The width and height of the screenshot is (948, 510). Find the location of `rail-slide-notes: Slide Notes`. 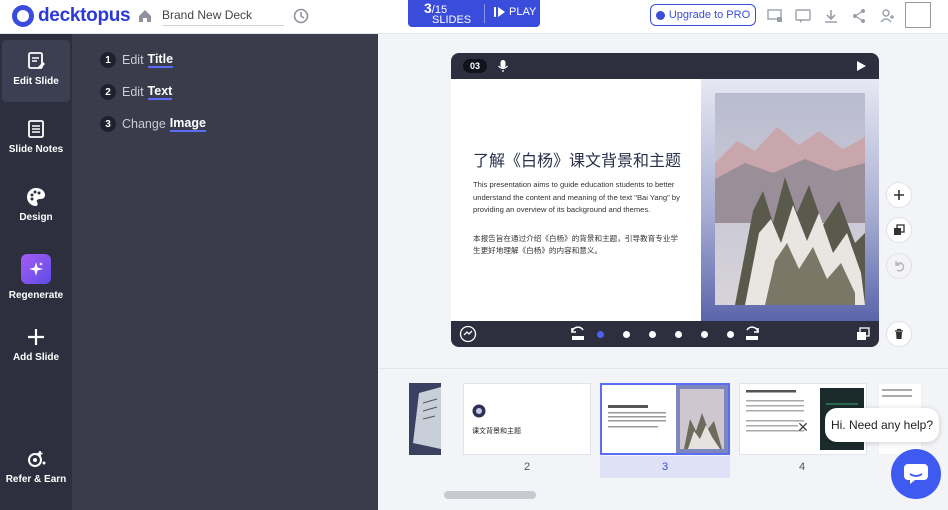

rail-slide-notes: Slide Notes is located at coordinates (36, 139).